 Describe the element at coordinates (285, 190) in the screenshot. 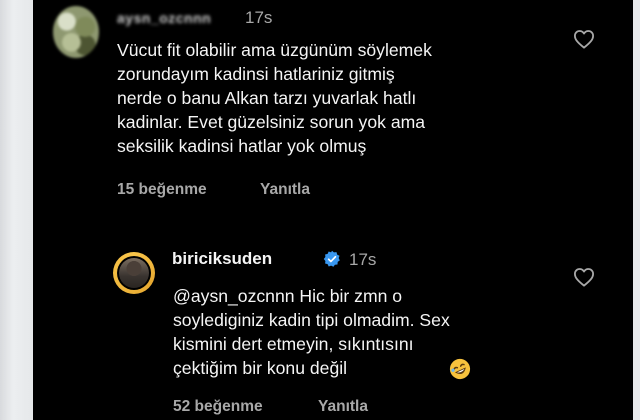

I see `comment-reply-button: Yanıtla` at that location.